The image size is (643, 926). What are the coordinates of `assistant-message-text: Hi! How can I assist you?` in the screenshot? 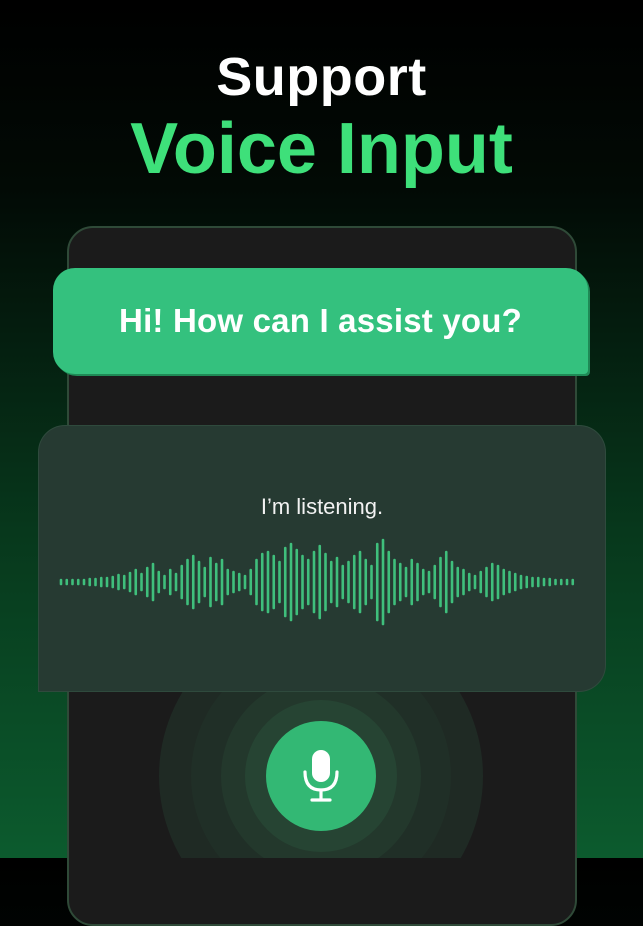 It's located at (320, 320).